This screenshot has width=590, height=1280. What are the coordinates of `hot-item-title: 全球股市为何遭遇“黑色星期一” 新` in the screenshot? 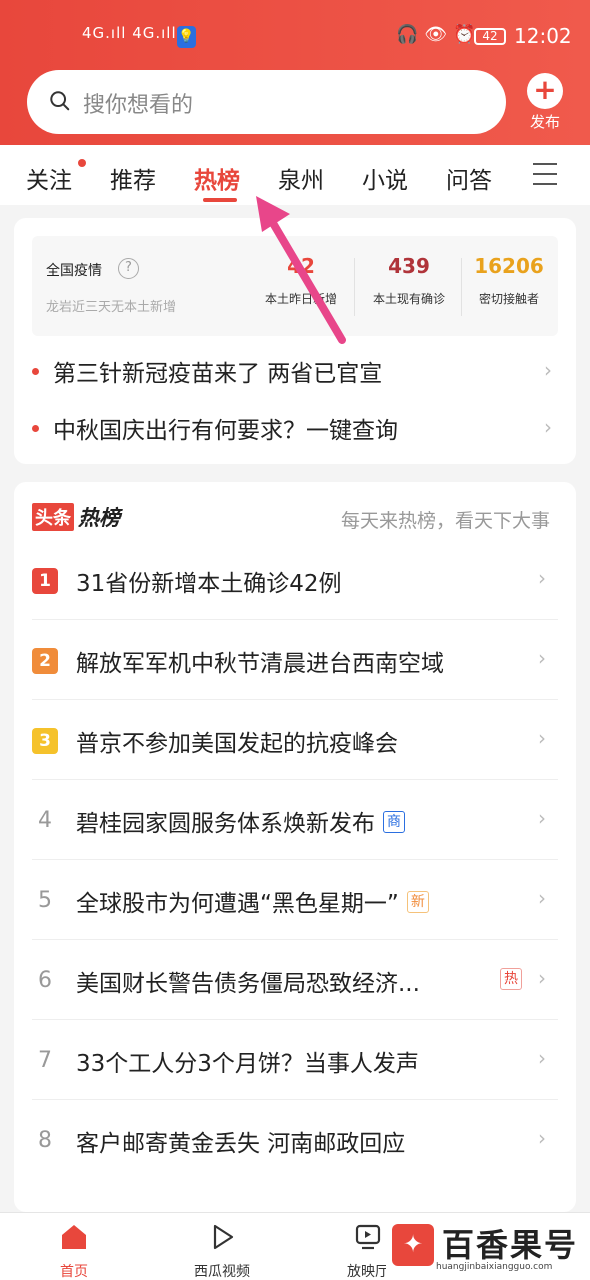 It's located at (252, 901).